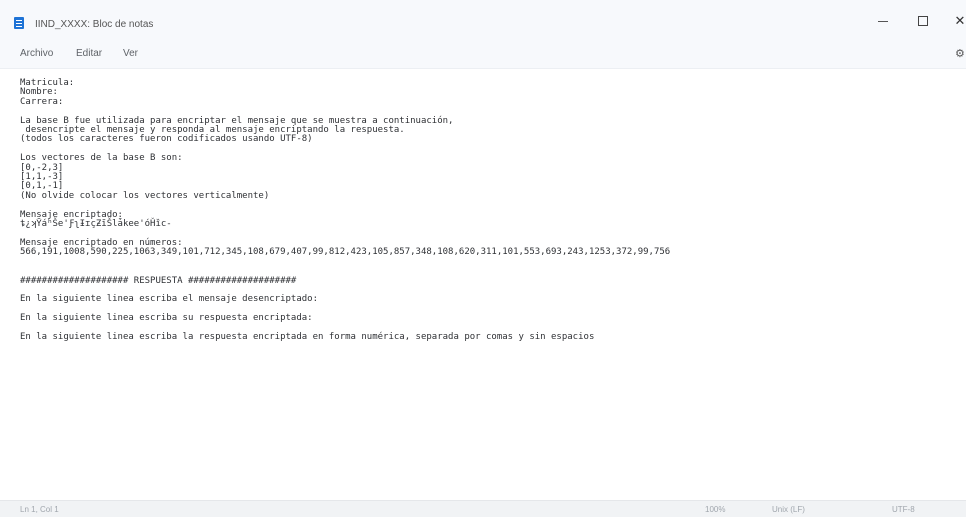 This screenshot has height=517, width=966. What do you see at coordinates (130, 53) in the screenshot?
I see `menu-ver: Ver` at bounding box center [130, 53].